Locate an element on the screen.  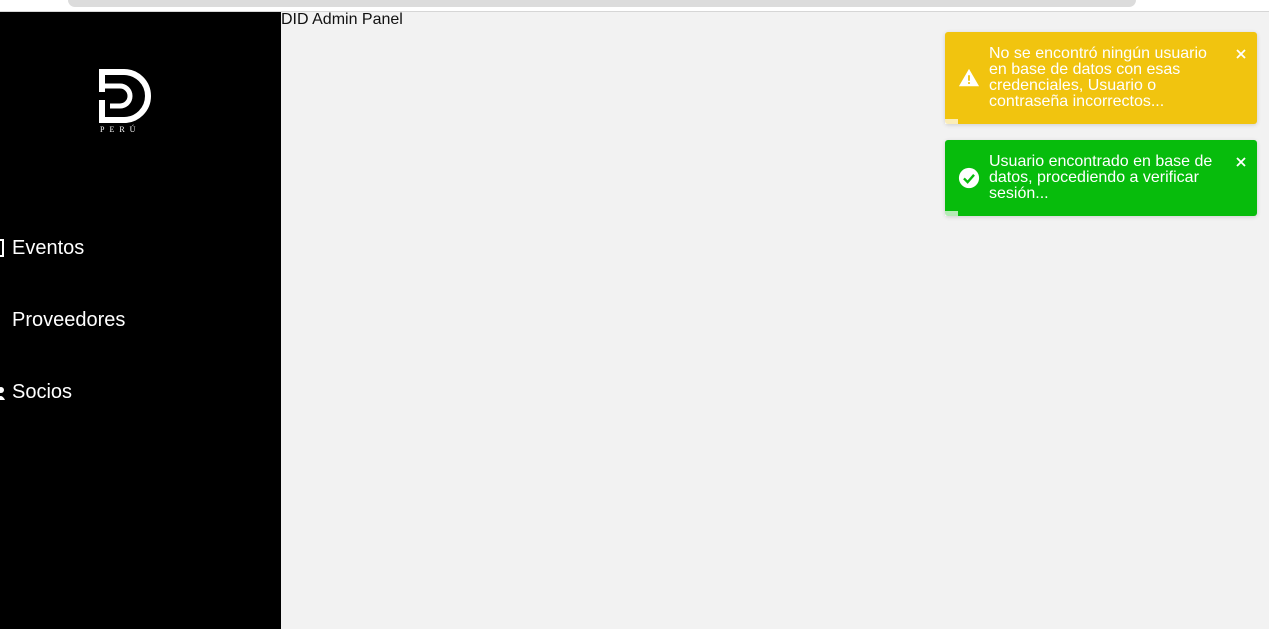
check-circle-icon is located at coordinates (969, 178).